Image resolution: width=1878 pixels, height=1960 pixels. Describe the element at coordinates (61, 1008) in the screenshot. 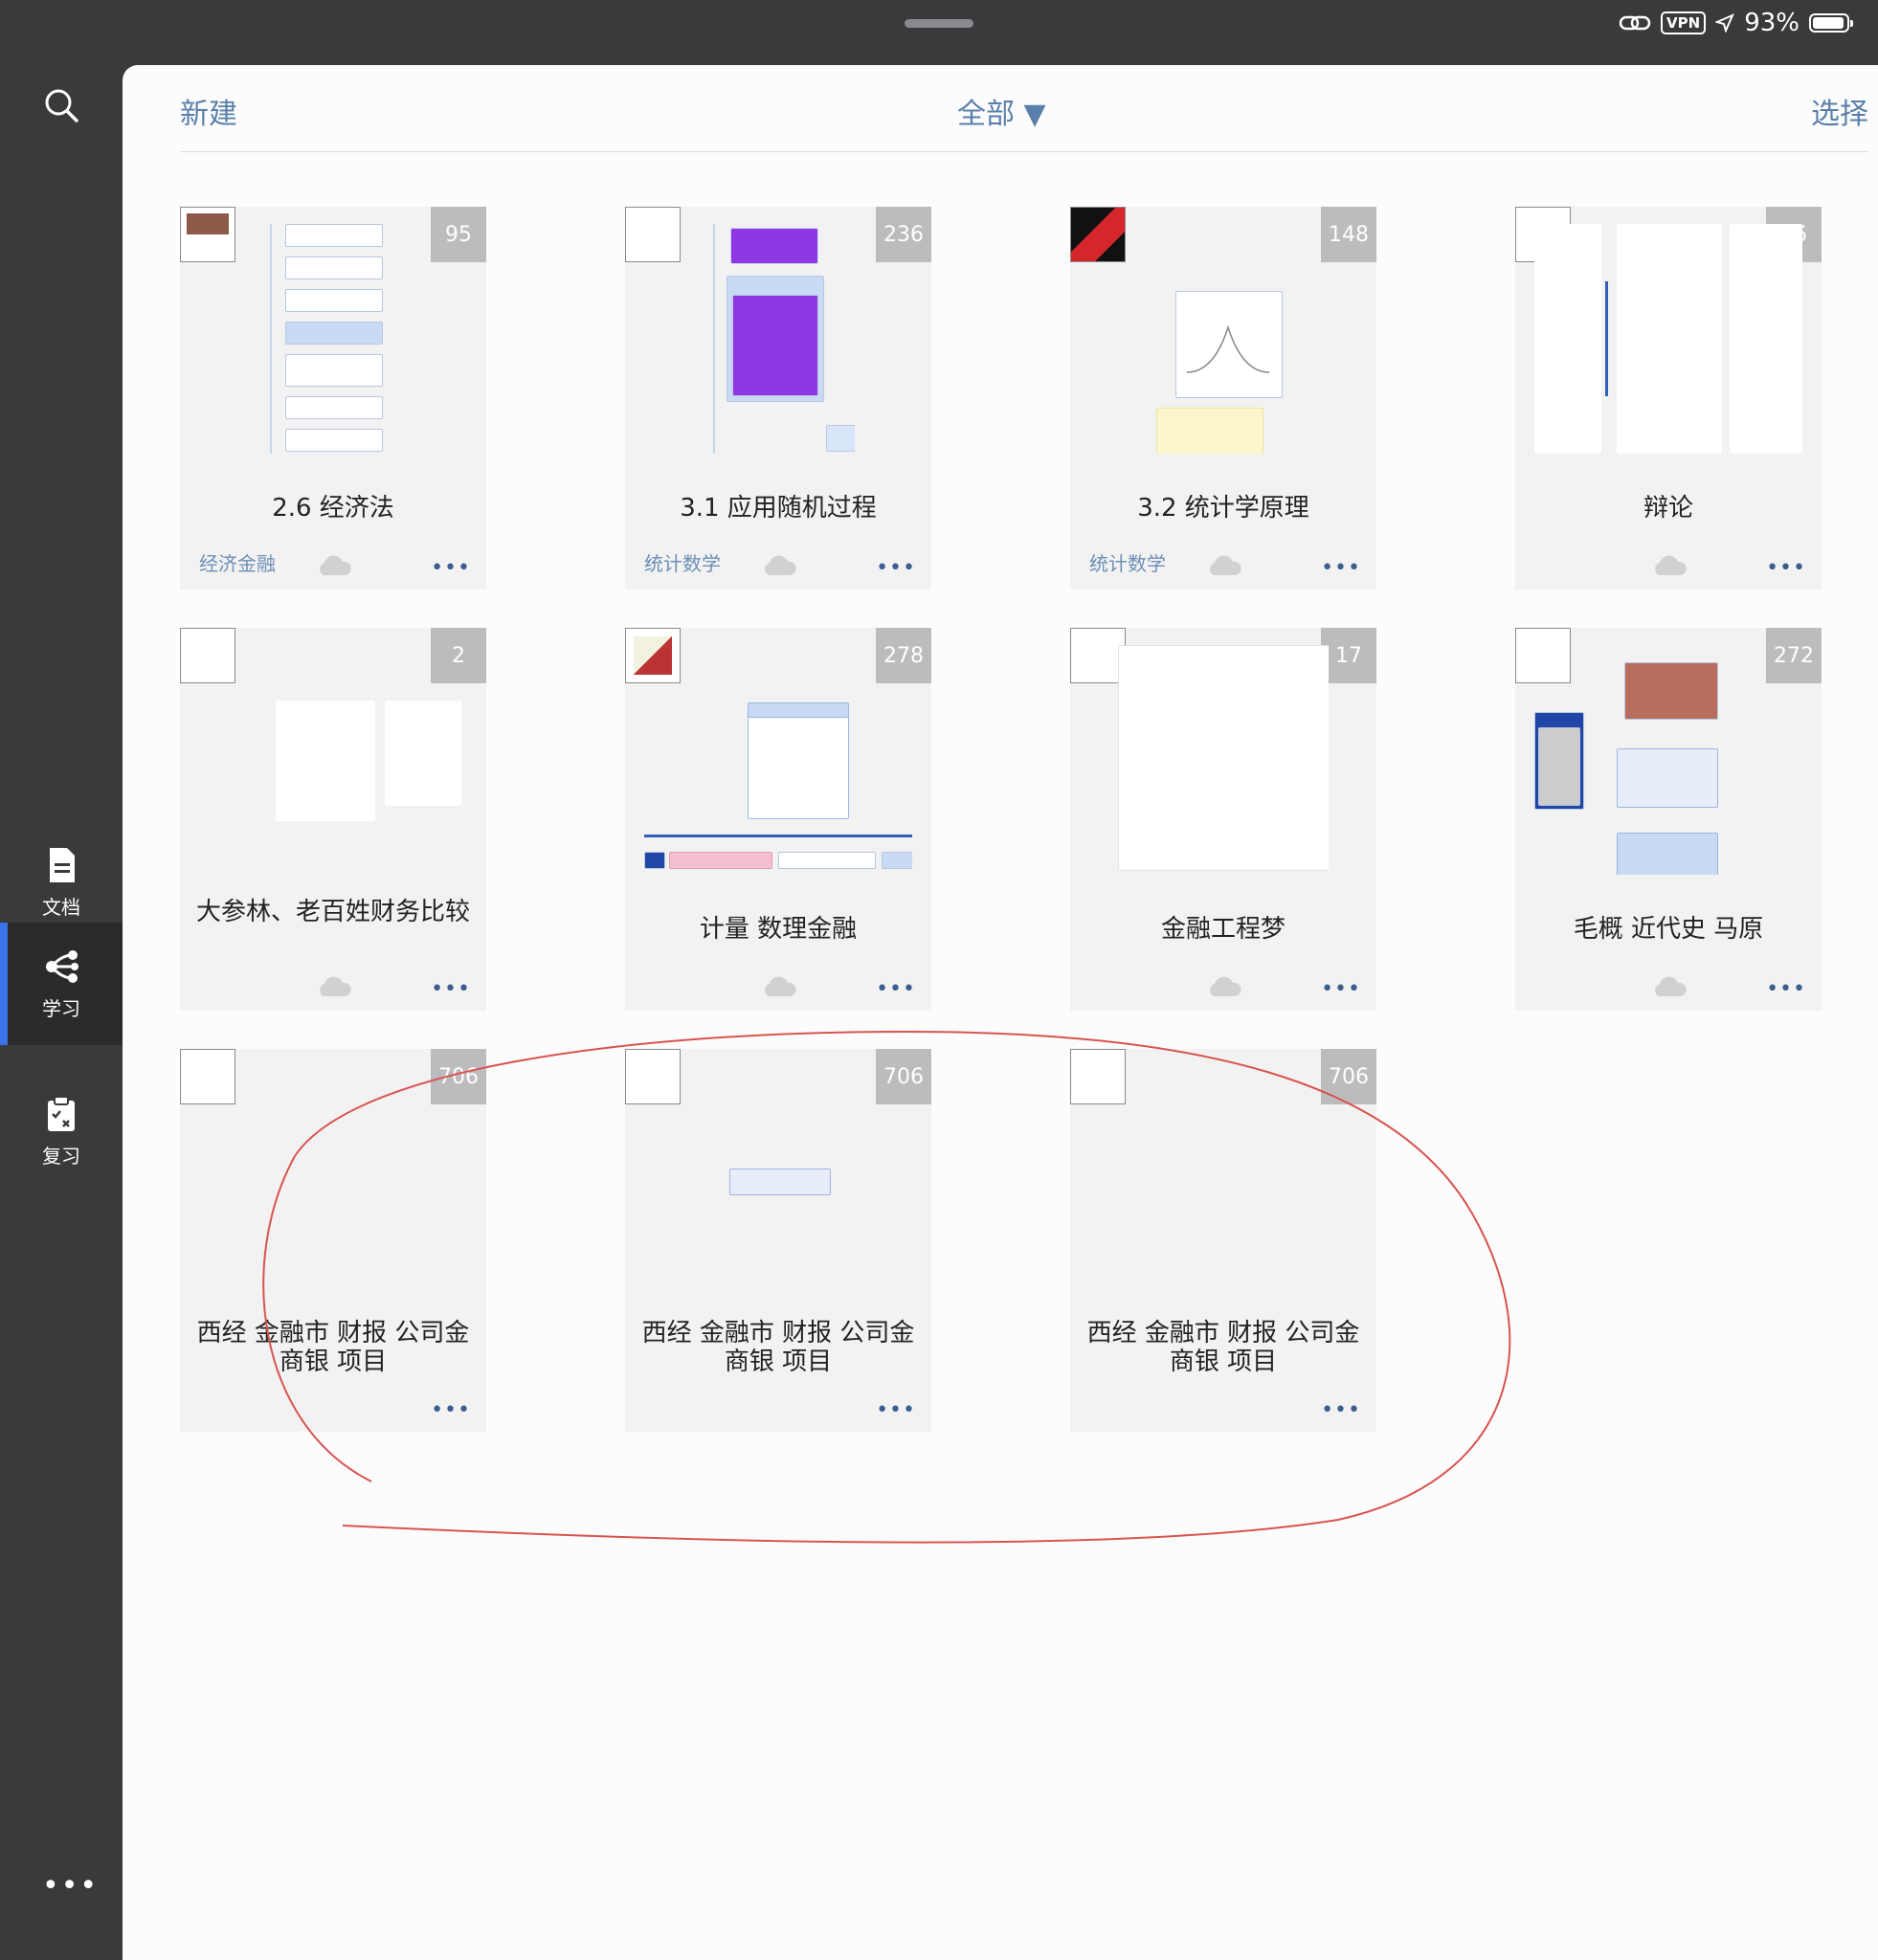

I see `sidebar-item-label: 学习` at that location.